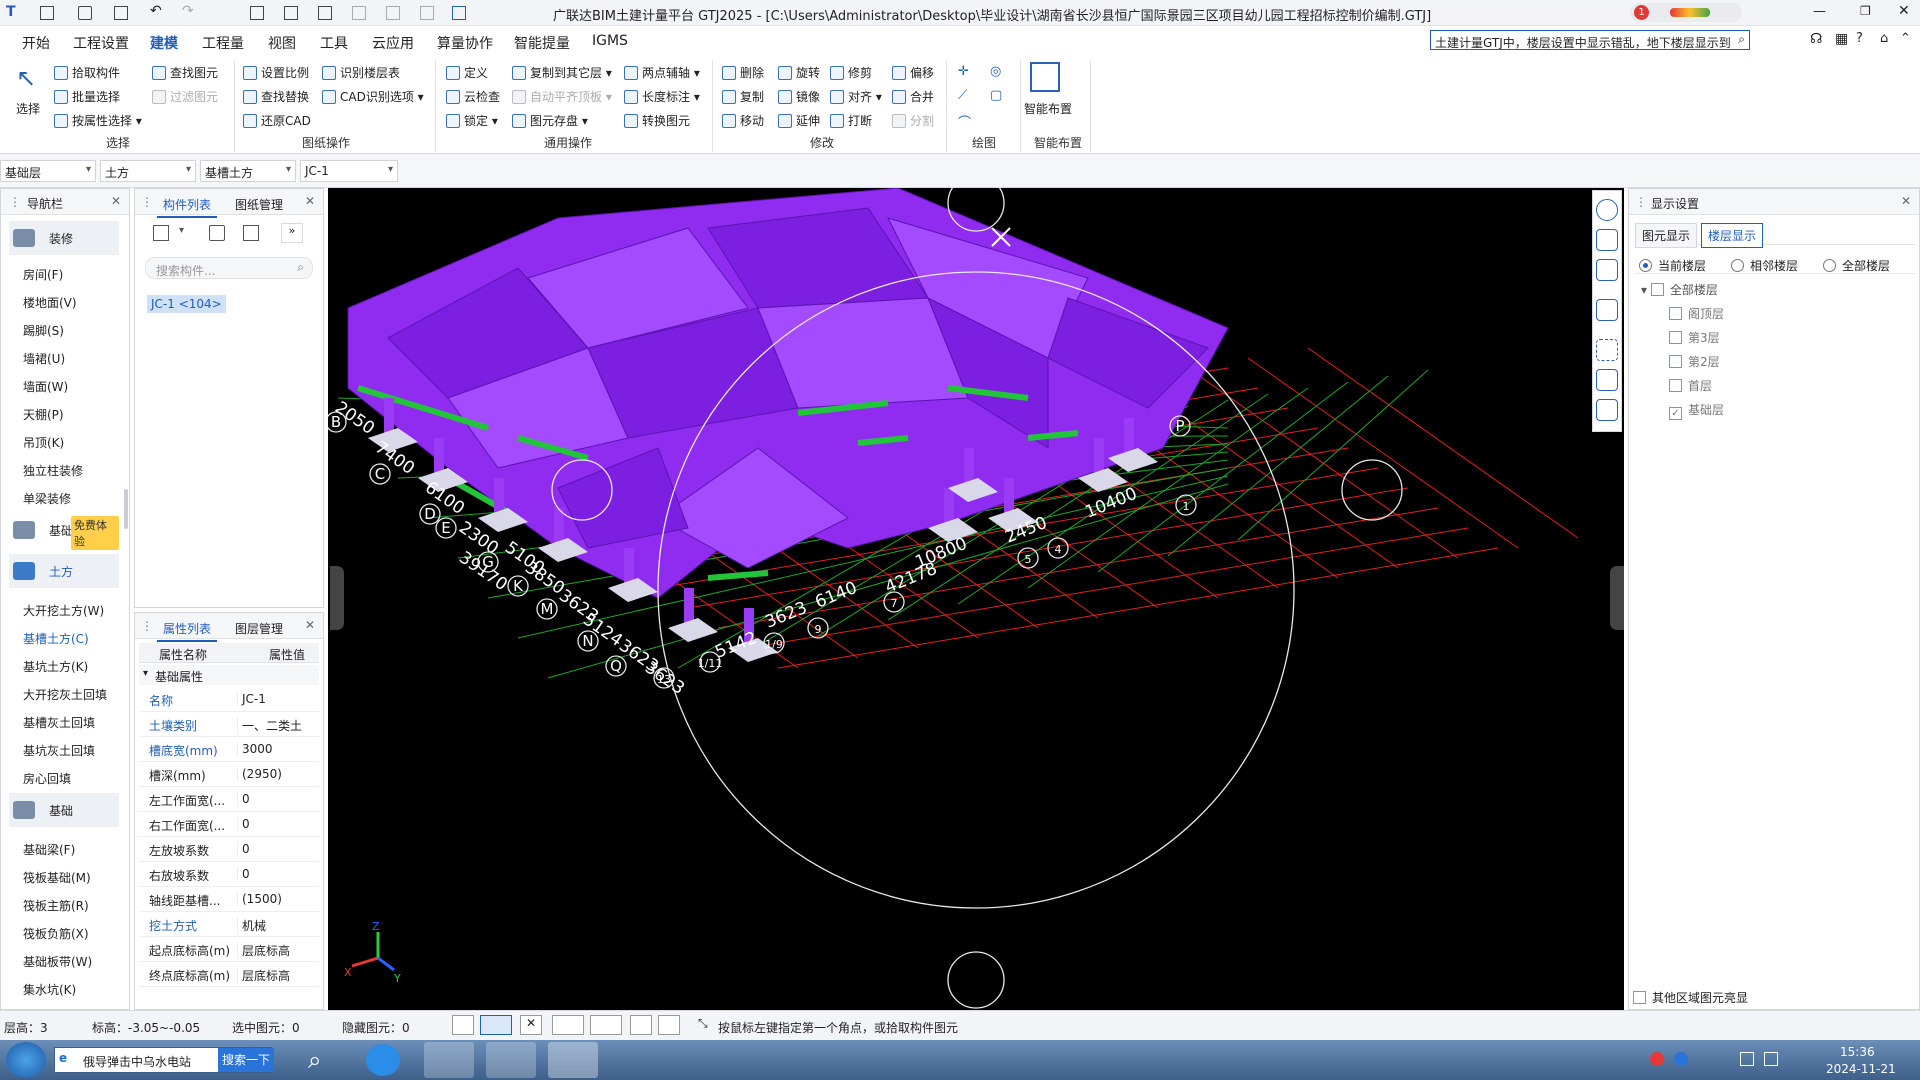 This screenshot has height=1080, width=1920. What do you see at coordinates (229, 749) in the screenshot?
I see `property-row: 槽底宽(mm) 3000` at bounding box center [229, 749].